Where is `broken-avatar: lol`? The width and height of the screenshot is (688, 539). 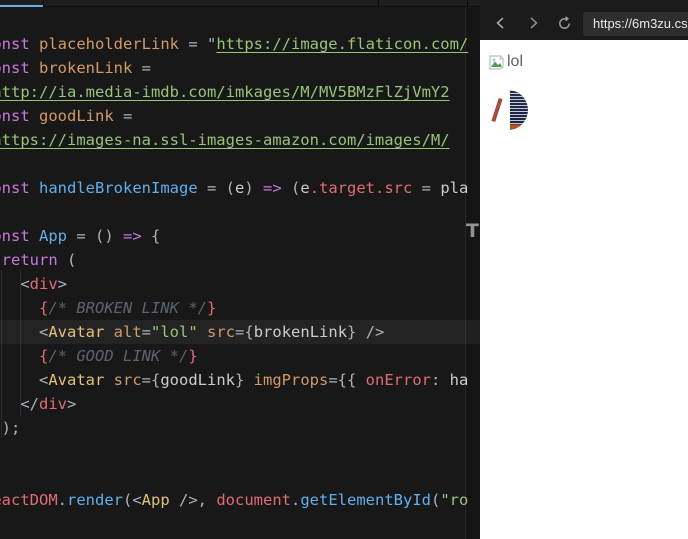 broken-avatar: lol is located at coordinates (505, 62).